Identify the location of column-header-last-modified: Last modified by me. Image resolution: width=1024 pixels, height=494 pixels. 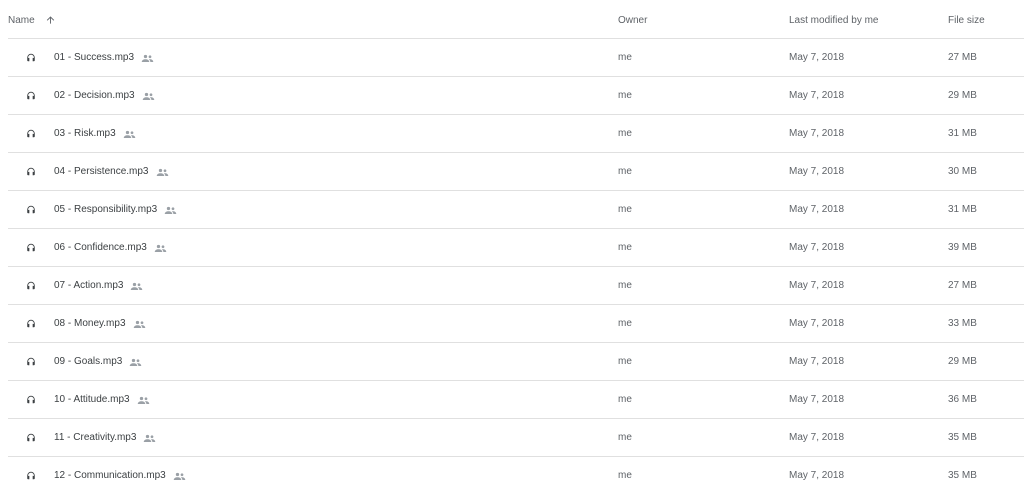
(834, 21).